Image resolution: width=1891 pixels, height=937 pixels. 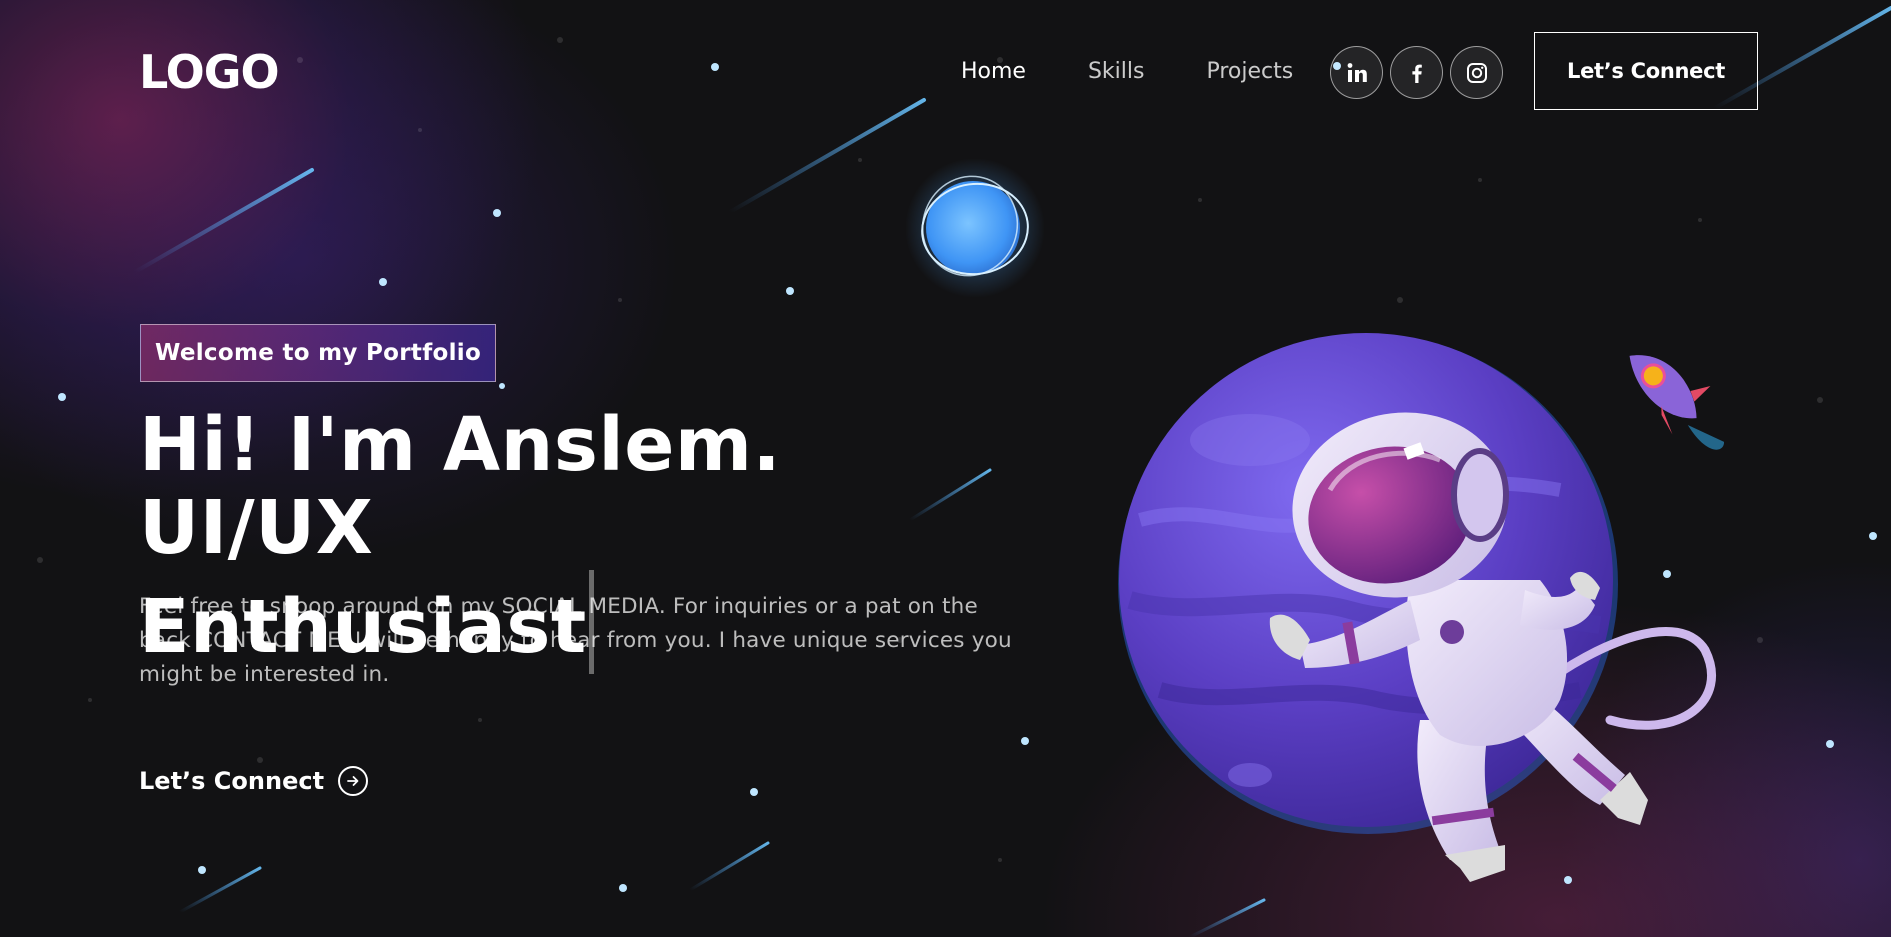 What do you see at coordinates (975, 228) in the screenshot?
I see `blue-planet` at bounding box center [975, 228].